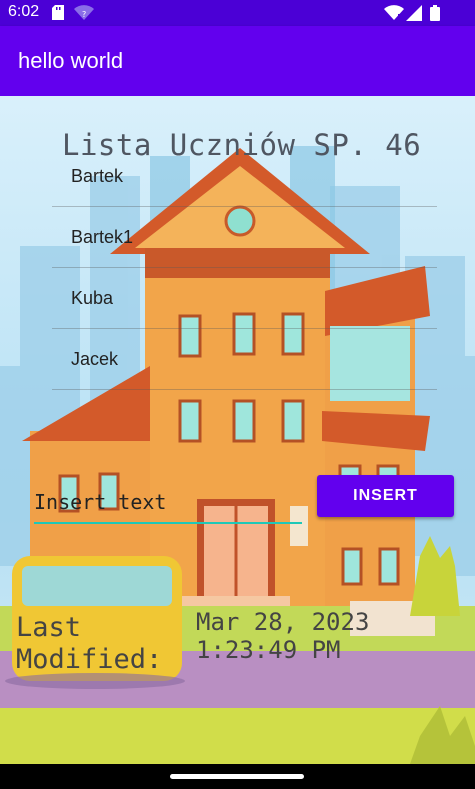 The image size is (475, 789). I want to click on cell-signal-icon, so click(414, 13).